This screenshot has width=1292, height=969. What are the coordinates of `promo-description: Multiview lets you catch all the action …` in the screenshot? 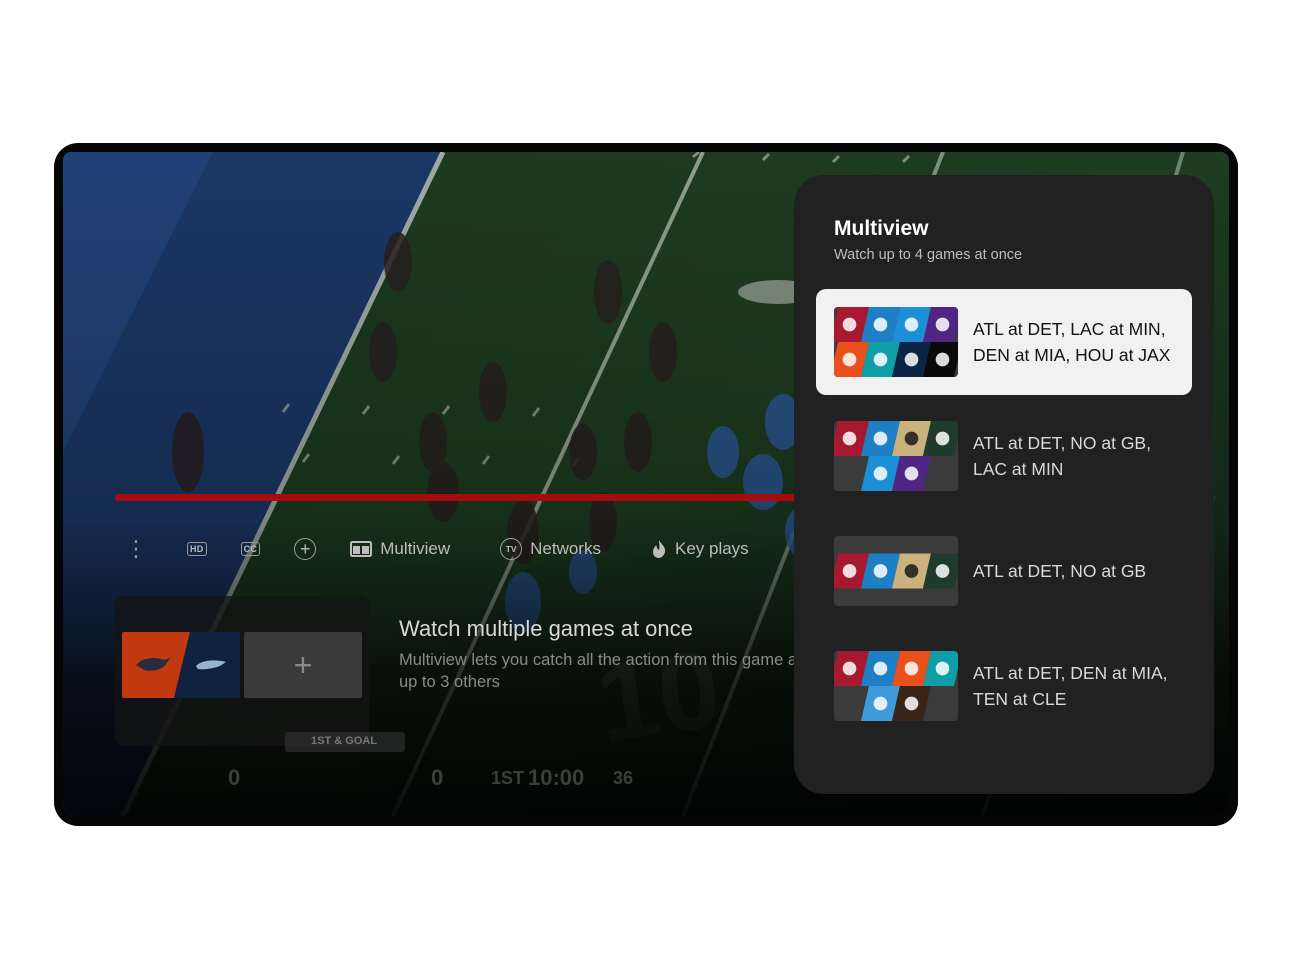 It's located at (607, 671).